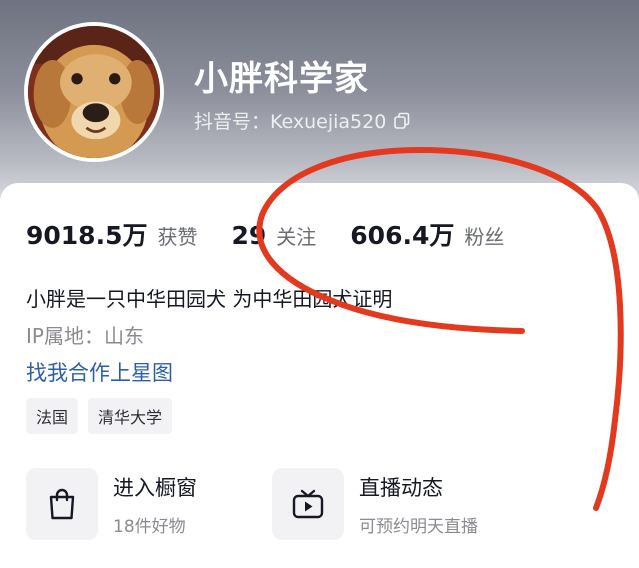  I want to click on golden-puppy-avatar, so click(94, 92).